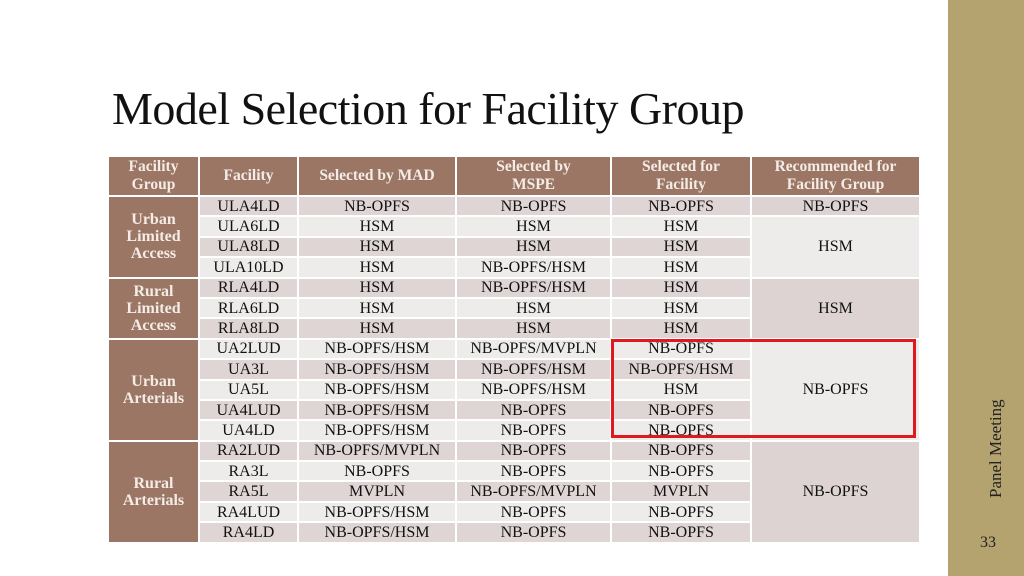  What do you see at coordinates (248, 512) in the screenshot?
I see `facility-cell: RA4LUD` at bounding box center [248, 512].